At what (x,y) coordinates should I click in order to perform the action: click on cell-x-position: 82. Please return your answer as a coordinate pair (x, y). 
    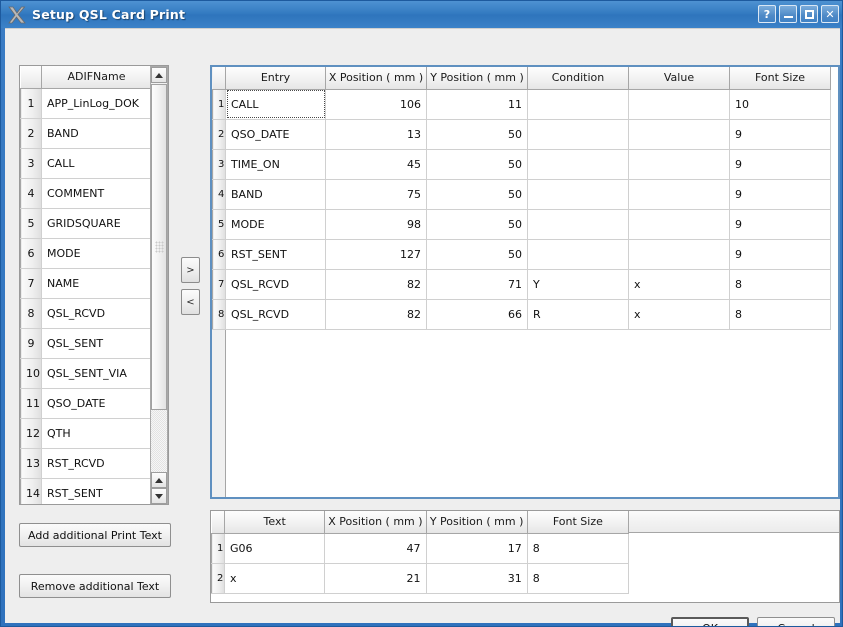
    Looking at the image, I should click on (376, 284).